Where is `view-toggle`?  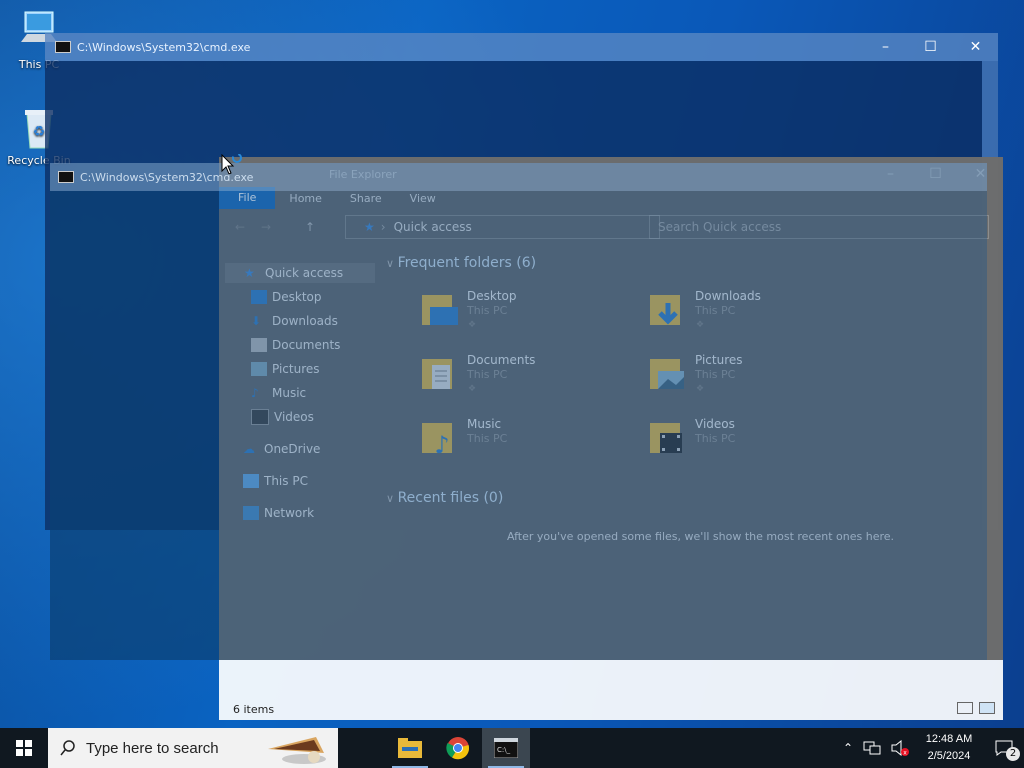
view-toggle is located at coordinates (976, 708).